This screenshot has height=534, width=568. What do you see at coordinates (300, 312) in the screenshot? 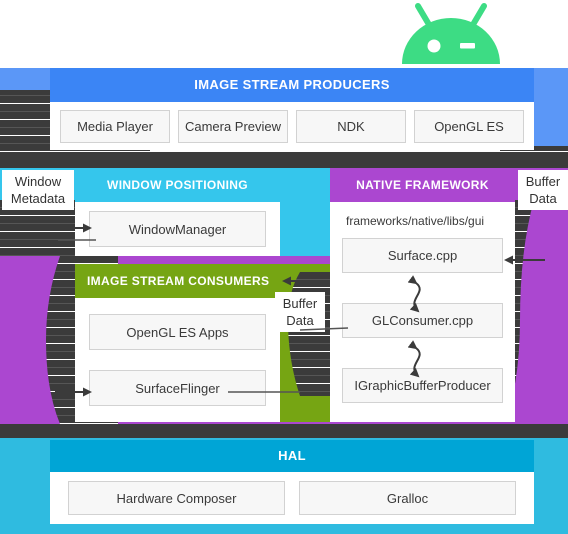
I see `label-buffer-data-center: Buffer Data` at bounding box center [300, 312].